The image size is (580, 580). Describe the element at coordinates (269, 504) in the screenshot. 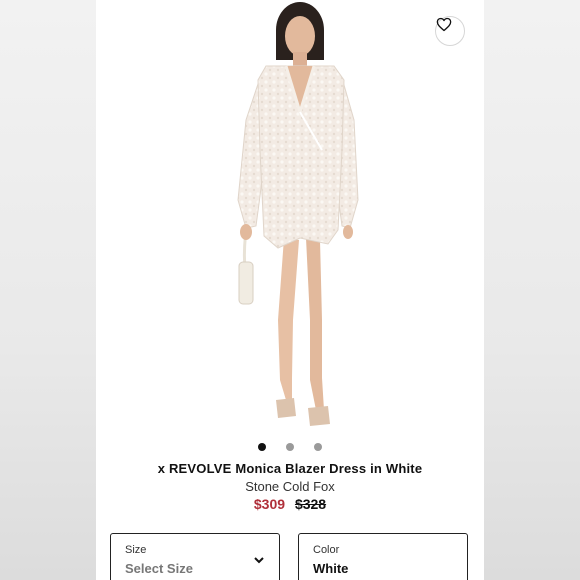

I see `sale-price: $309` at that location.